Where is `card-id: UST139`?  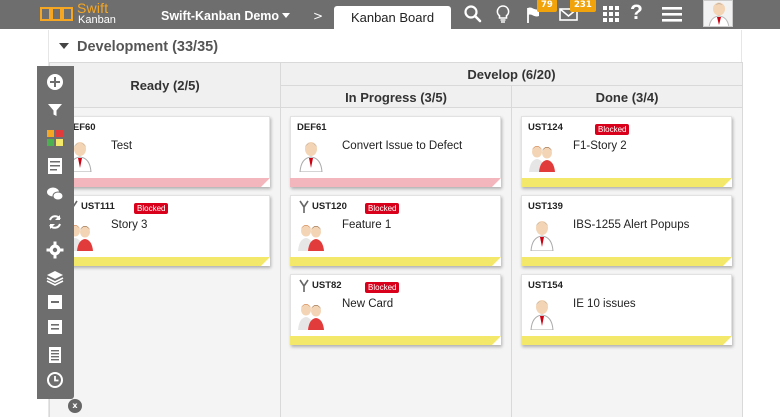 card-id: UST139 is located at coordinates (545, 206).